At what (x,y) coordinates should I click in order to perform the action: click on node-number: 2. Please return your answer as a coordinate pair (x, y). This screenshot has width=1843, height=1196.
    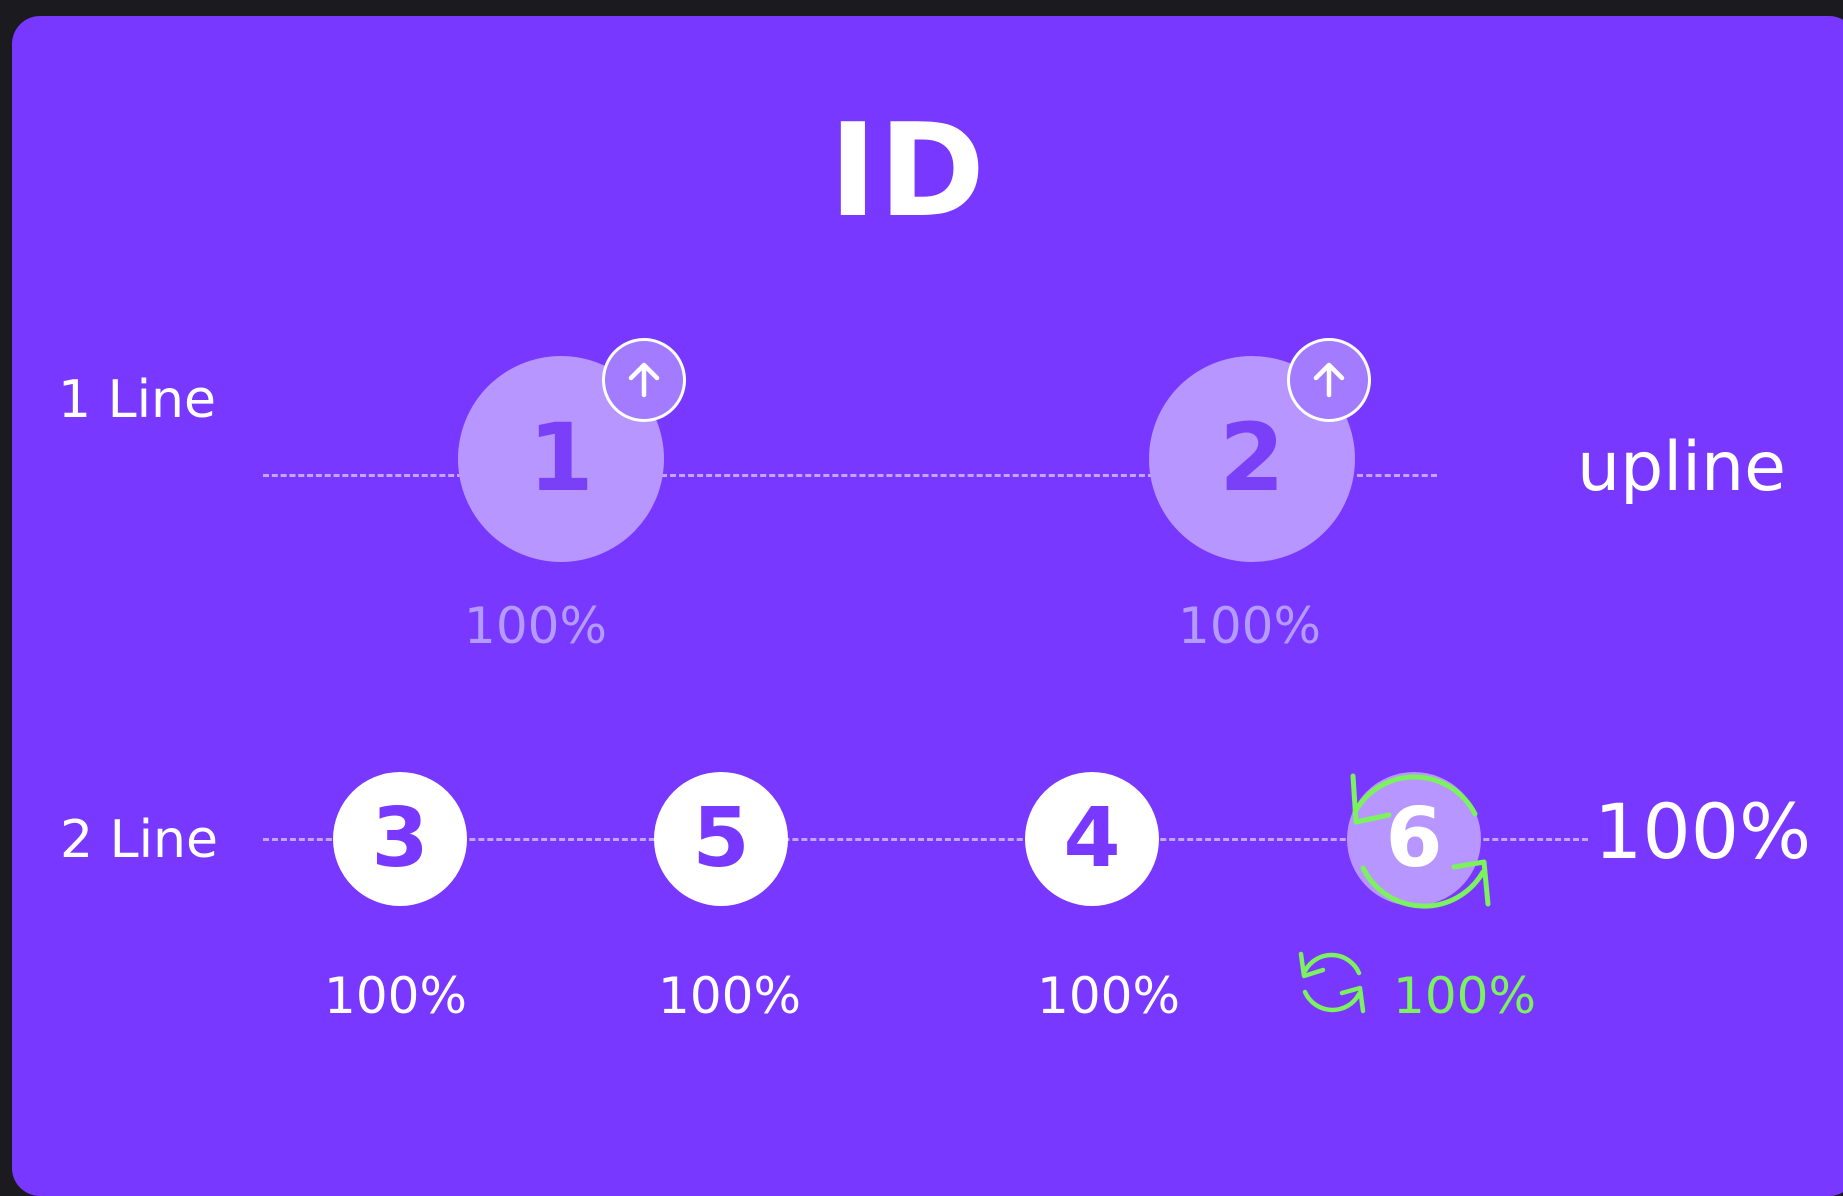
    Looking at the image, I should click on (1252, 458).